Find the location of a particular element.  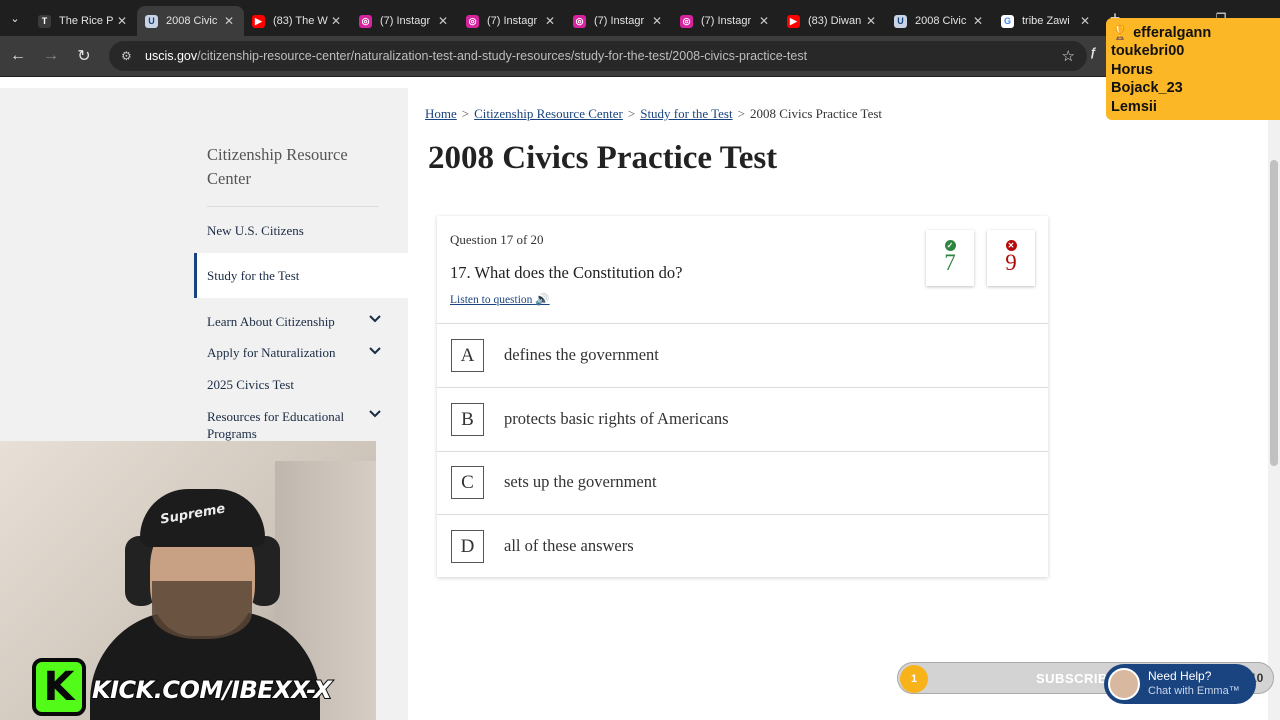

back-arrow-icon: ← is located at coordinates (18, 56).